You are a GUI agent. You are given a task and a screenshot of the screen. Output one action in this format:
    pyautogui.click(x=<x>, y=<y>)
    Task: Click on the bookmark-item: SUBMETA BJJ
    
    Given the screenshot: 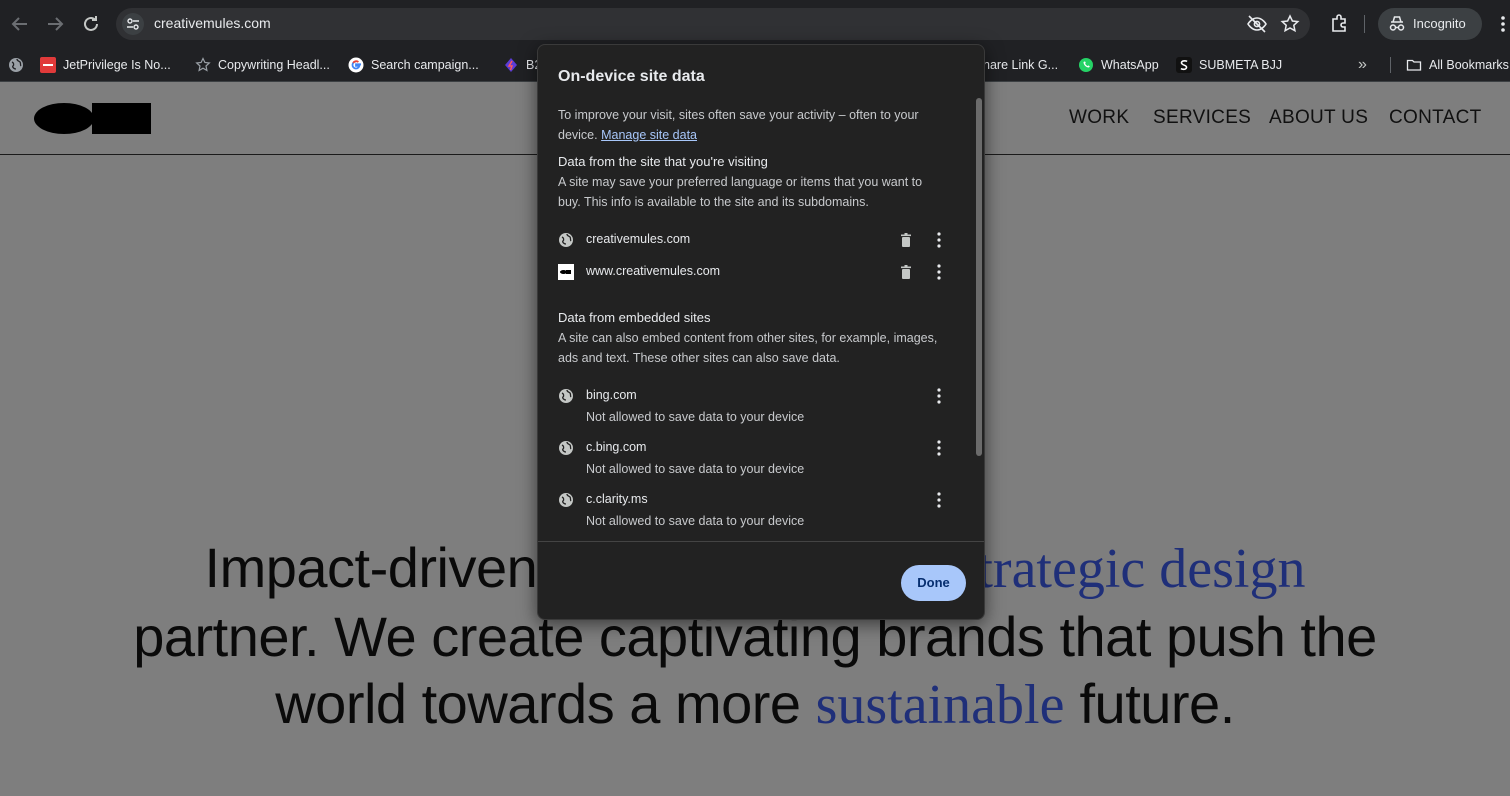 What is the action you would take?
    pyautogui.click(x=1229, y=65)
    